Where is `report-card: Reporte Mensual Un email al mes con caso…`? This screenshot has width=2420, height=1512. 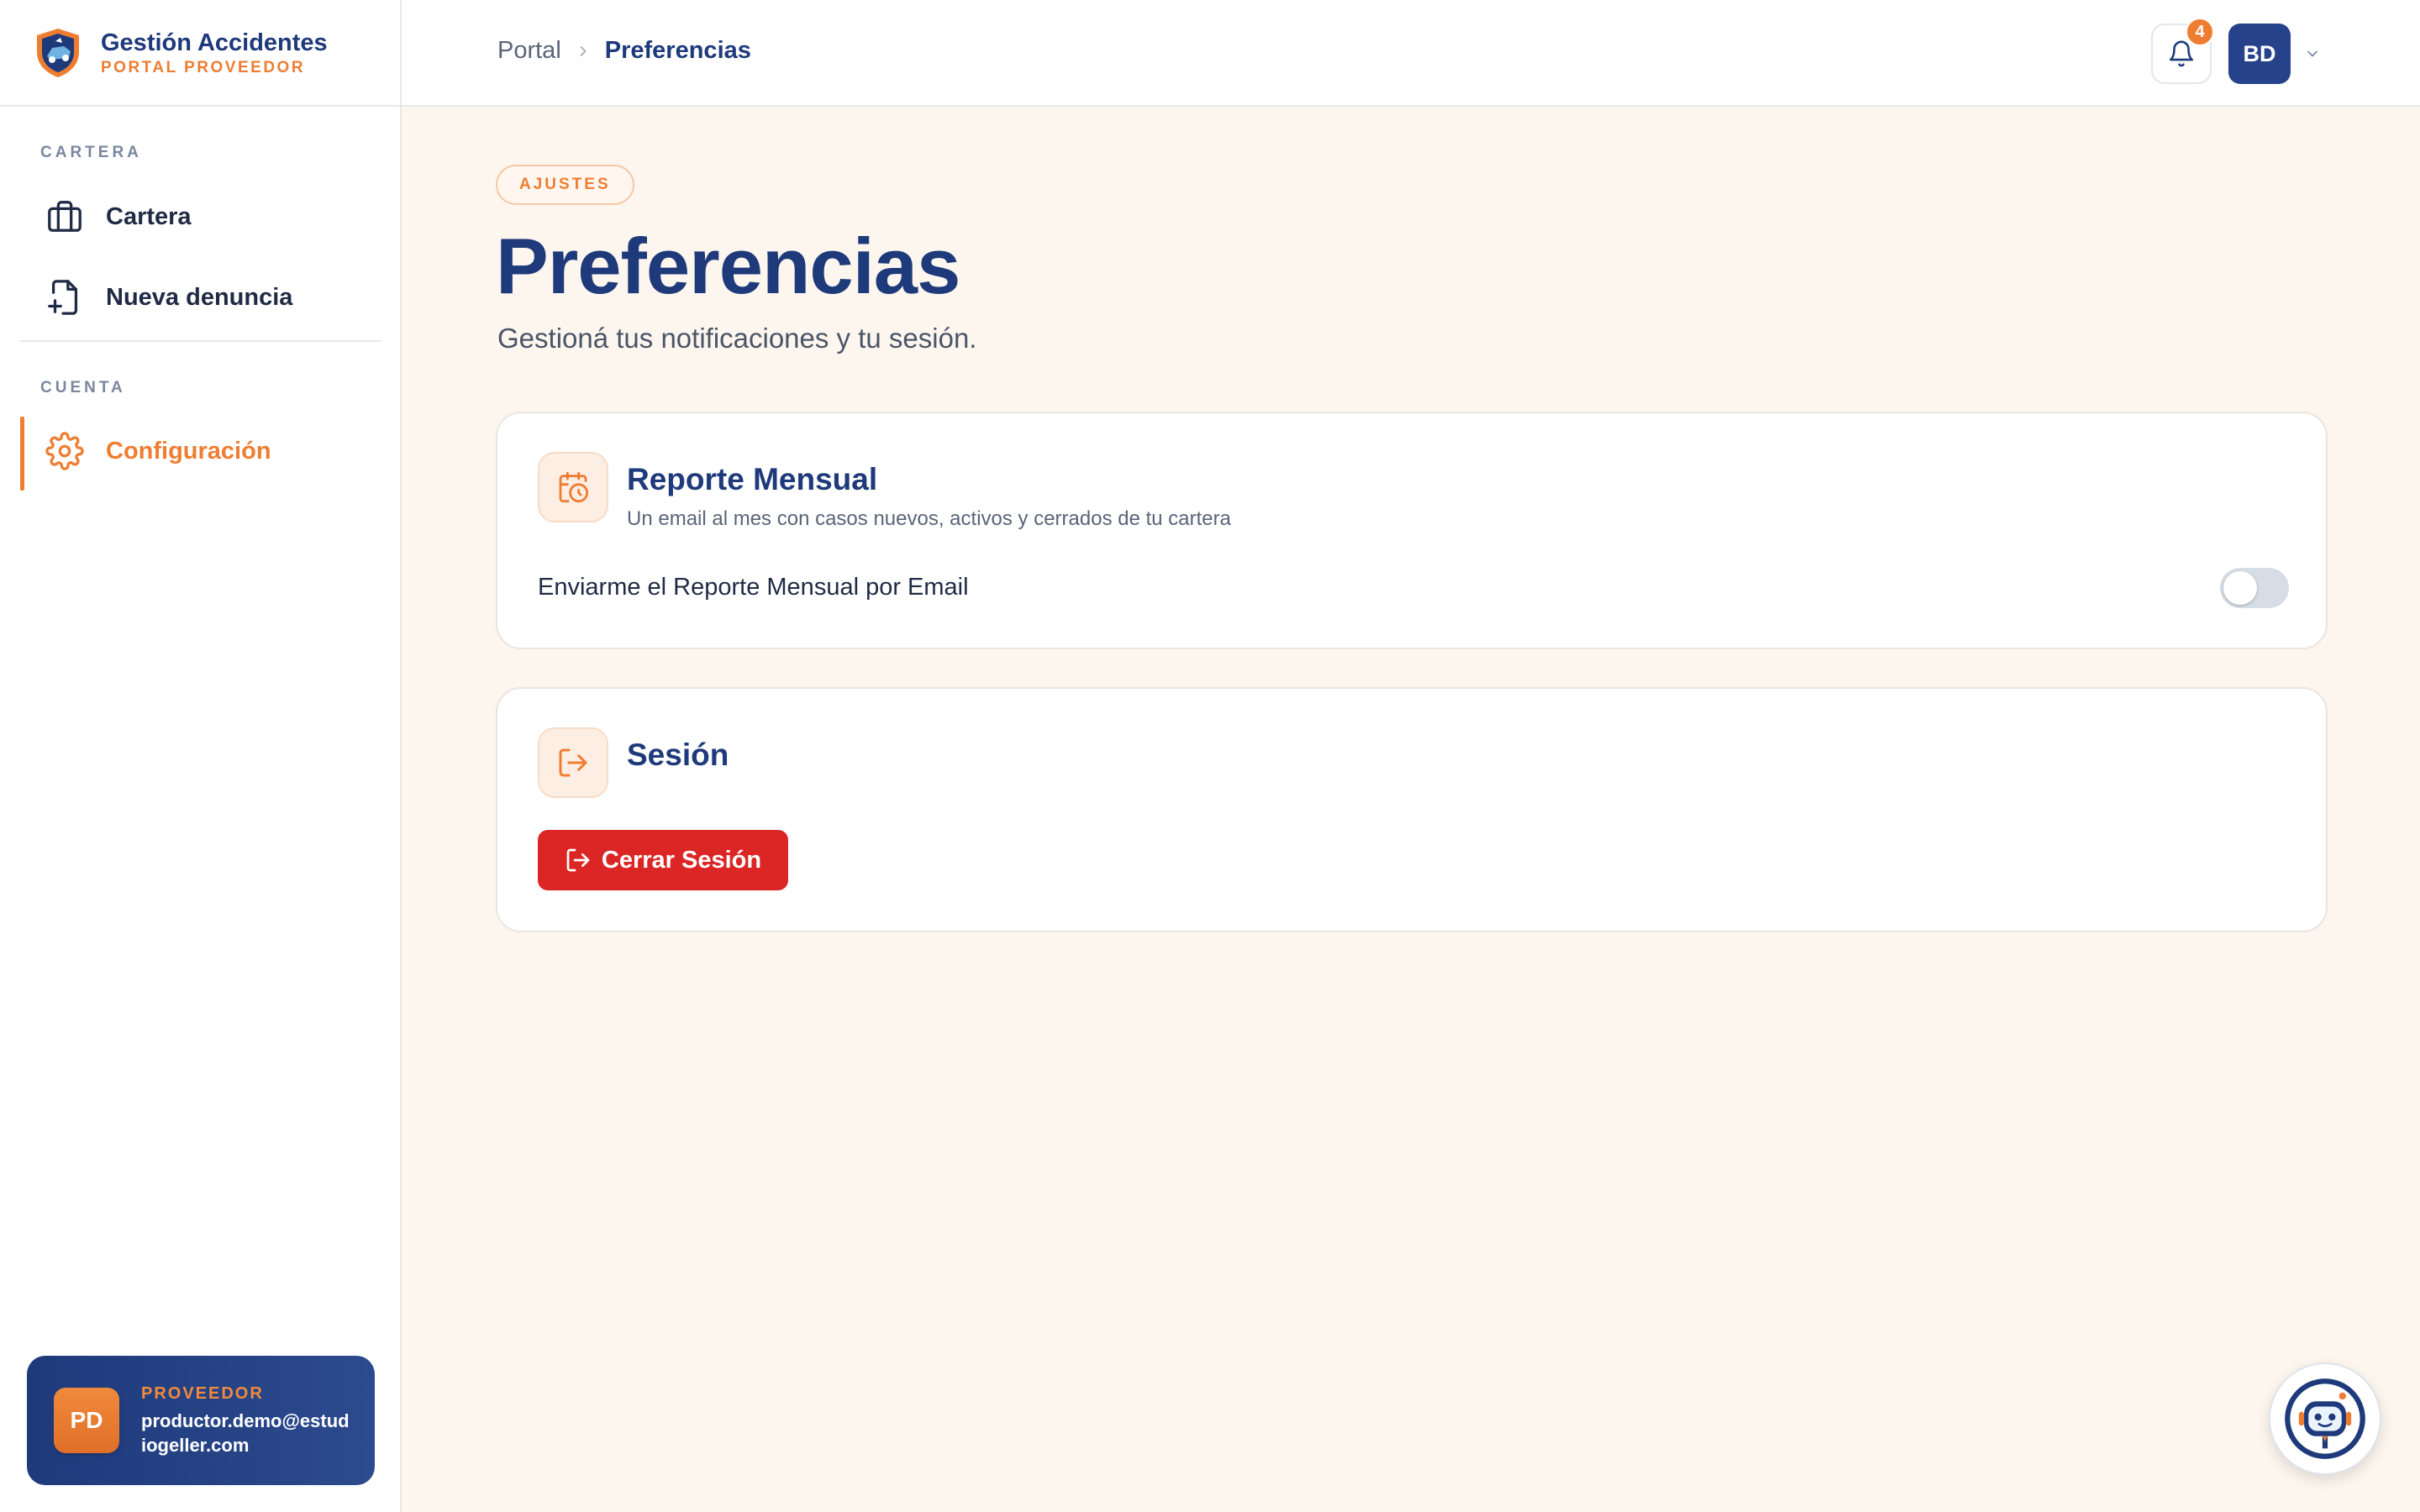 report-card: Reporte Mensual Un email al mes con caso… is located at coordinates (1412, 530).